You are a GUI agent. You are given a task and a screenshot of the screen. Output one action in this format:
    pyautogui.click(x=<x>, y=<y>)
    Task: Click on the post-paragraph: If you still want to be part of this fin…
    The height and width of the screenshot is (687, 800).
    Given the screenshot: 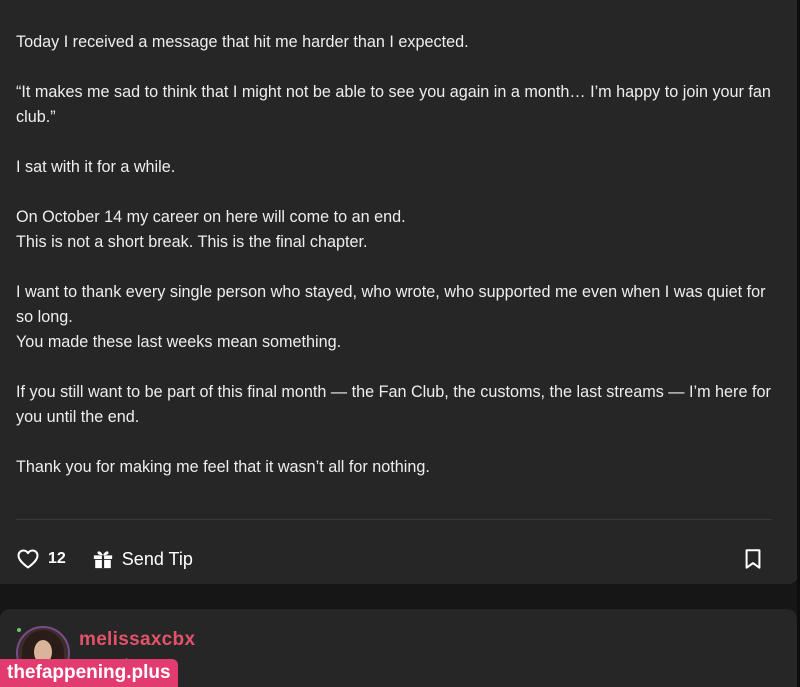 What is the action you would take?
    pyautogui.click(x=393, y=404)
    